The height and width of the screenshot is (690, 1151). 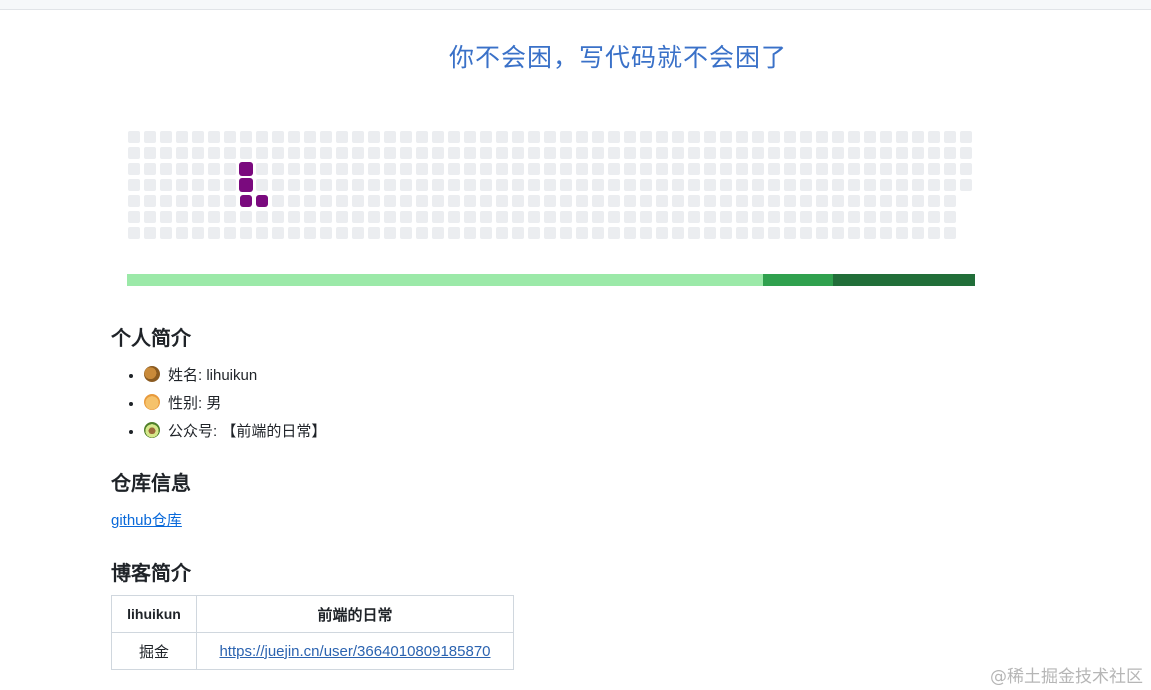 I want to click on table-header-cell: 前端的日常, so click(x=355, y=614).